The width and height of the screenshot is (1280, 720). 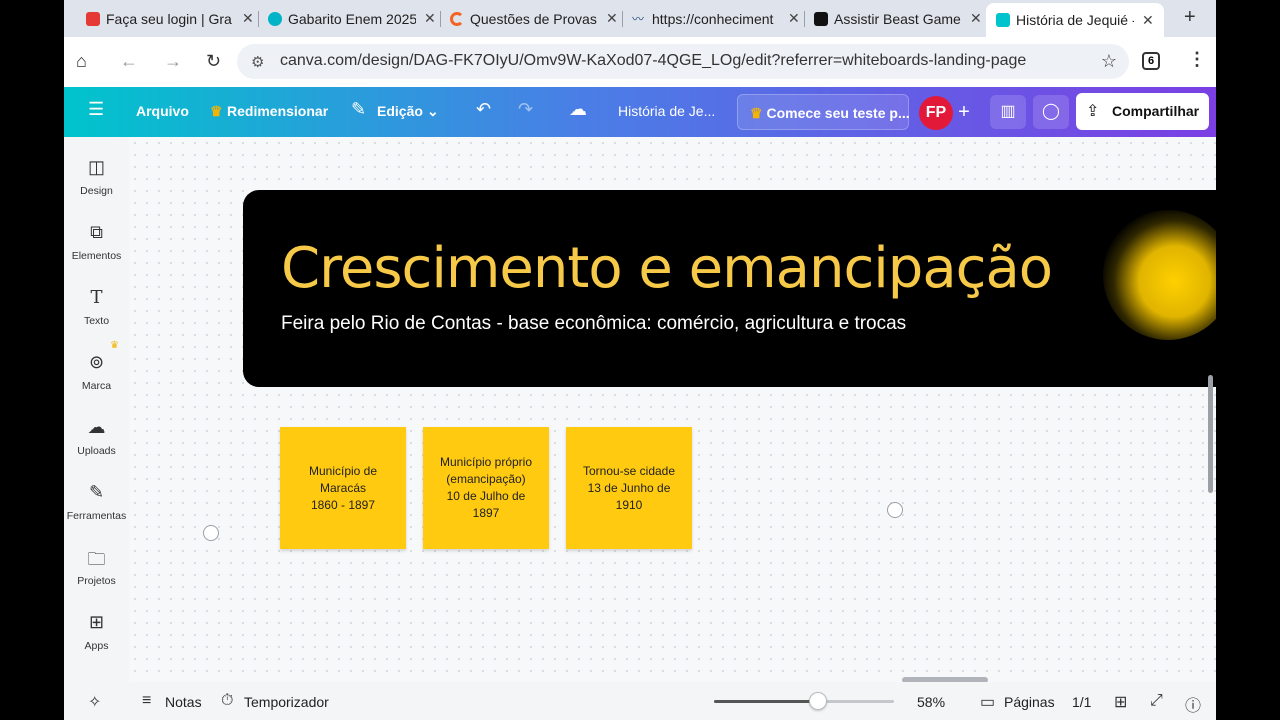 What do you see at coordinates (766, 701) in the screenshot?
I see `zoom-slider-fill` at bounding box center [766, 701].